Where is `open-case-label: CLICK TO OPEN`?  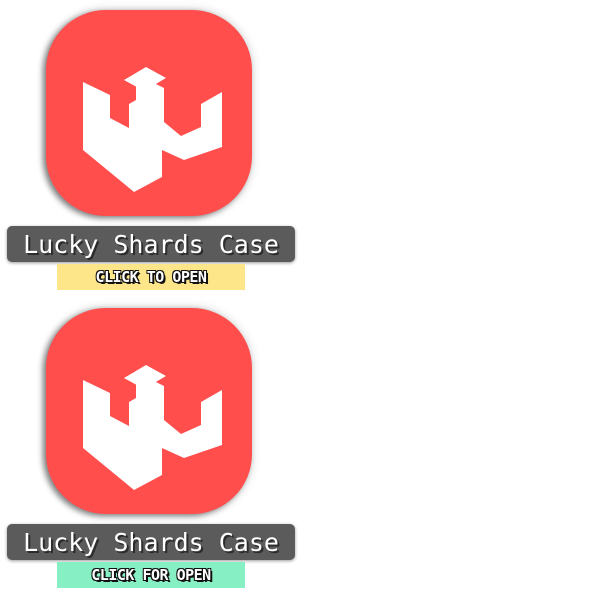 open-case-label: CLICK TO OPEN is located at coordinates (151, 277).